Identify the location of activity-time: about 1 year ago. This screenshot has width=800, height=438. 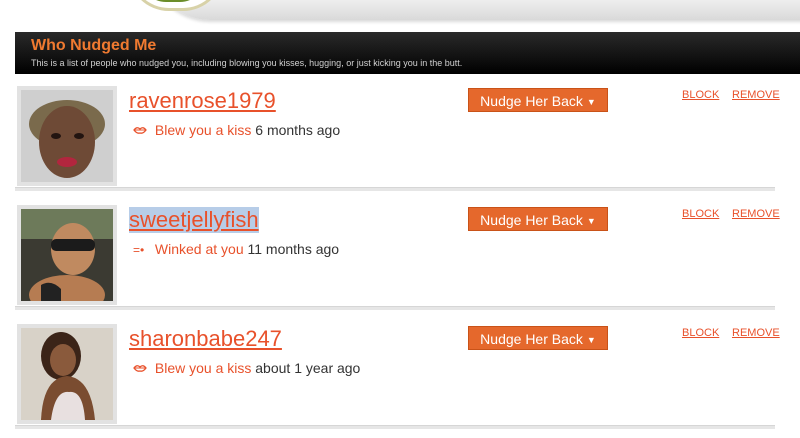
(308, 368).